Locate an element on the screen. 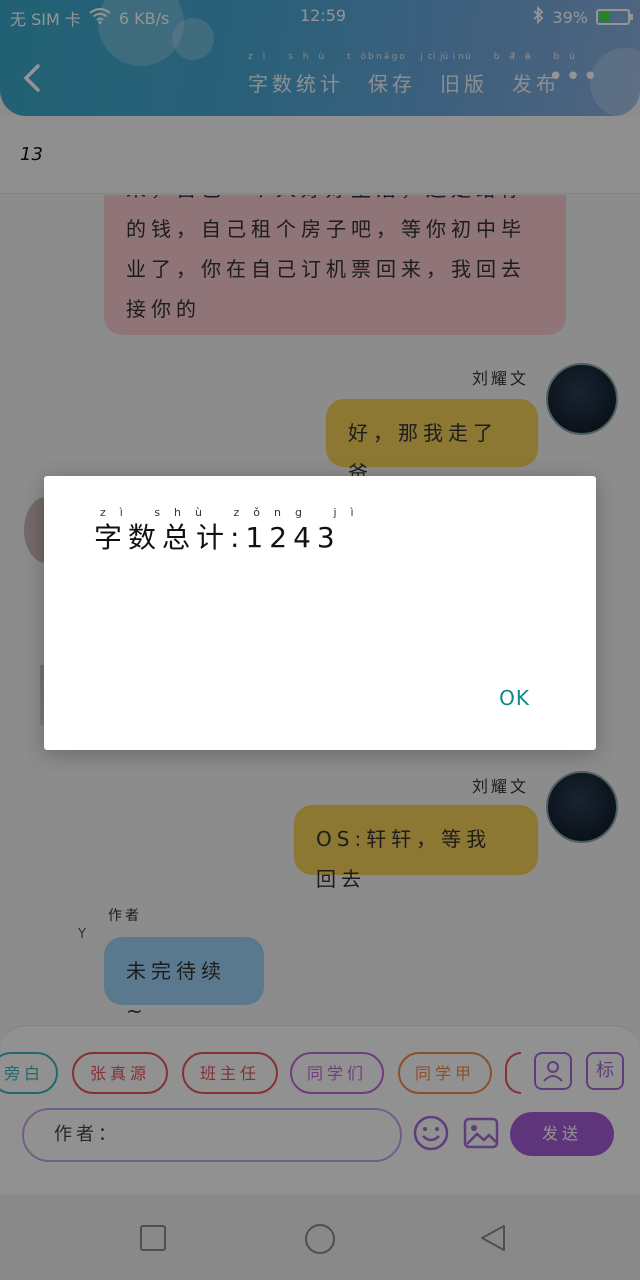 The image size is (640, 1280). word-count-result-text: 字数总计:1243 is located at coordinates (217, 537).